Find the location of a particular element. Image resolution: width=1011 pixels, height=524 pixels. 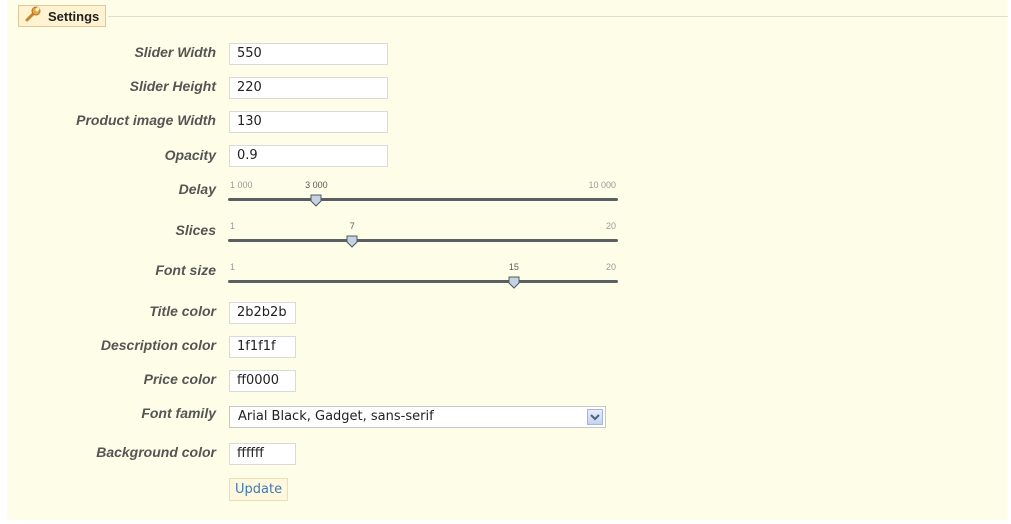

background-color-label: Background color is located at coordinates (156, 452).